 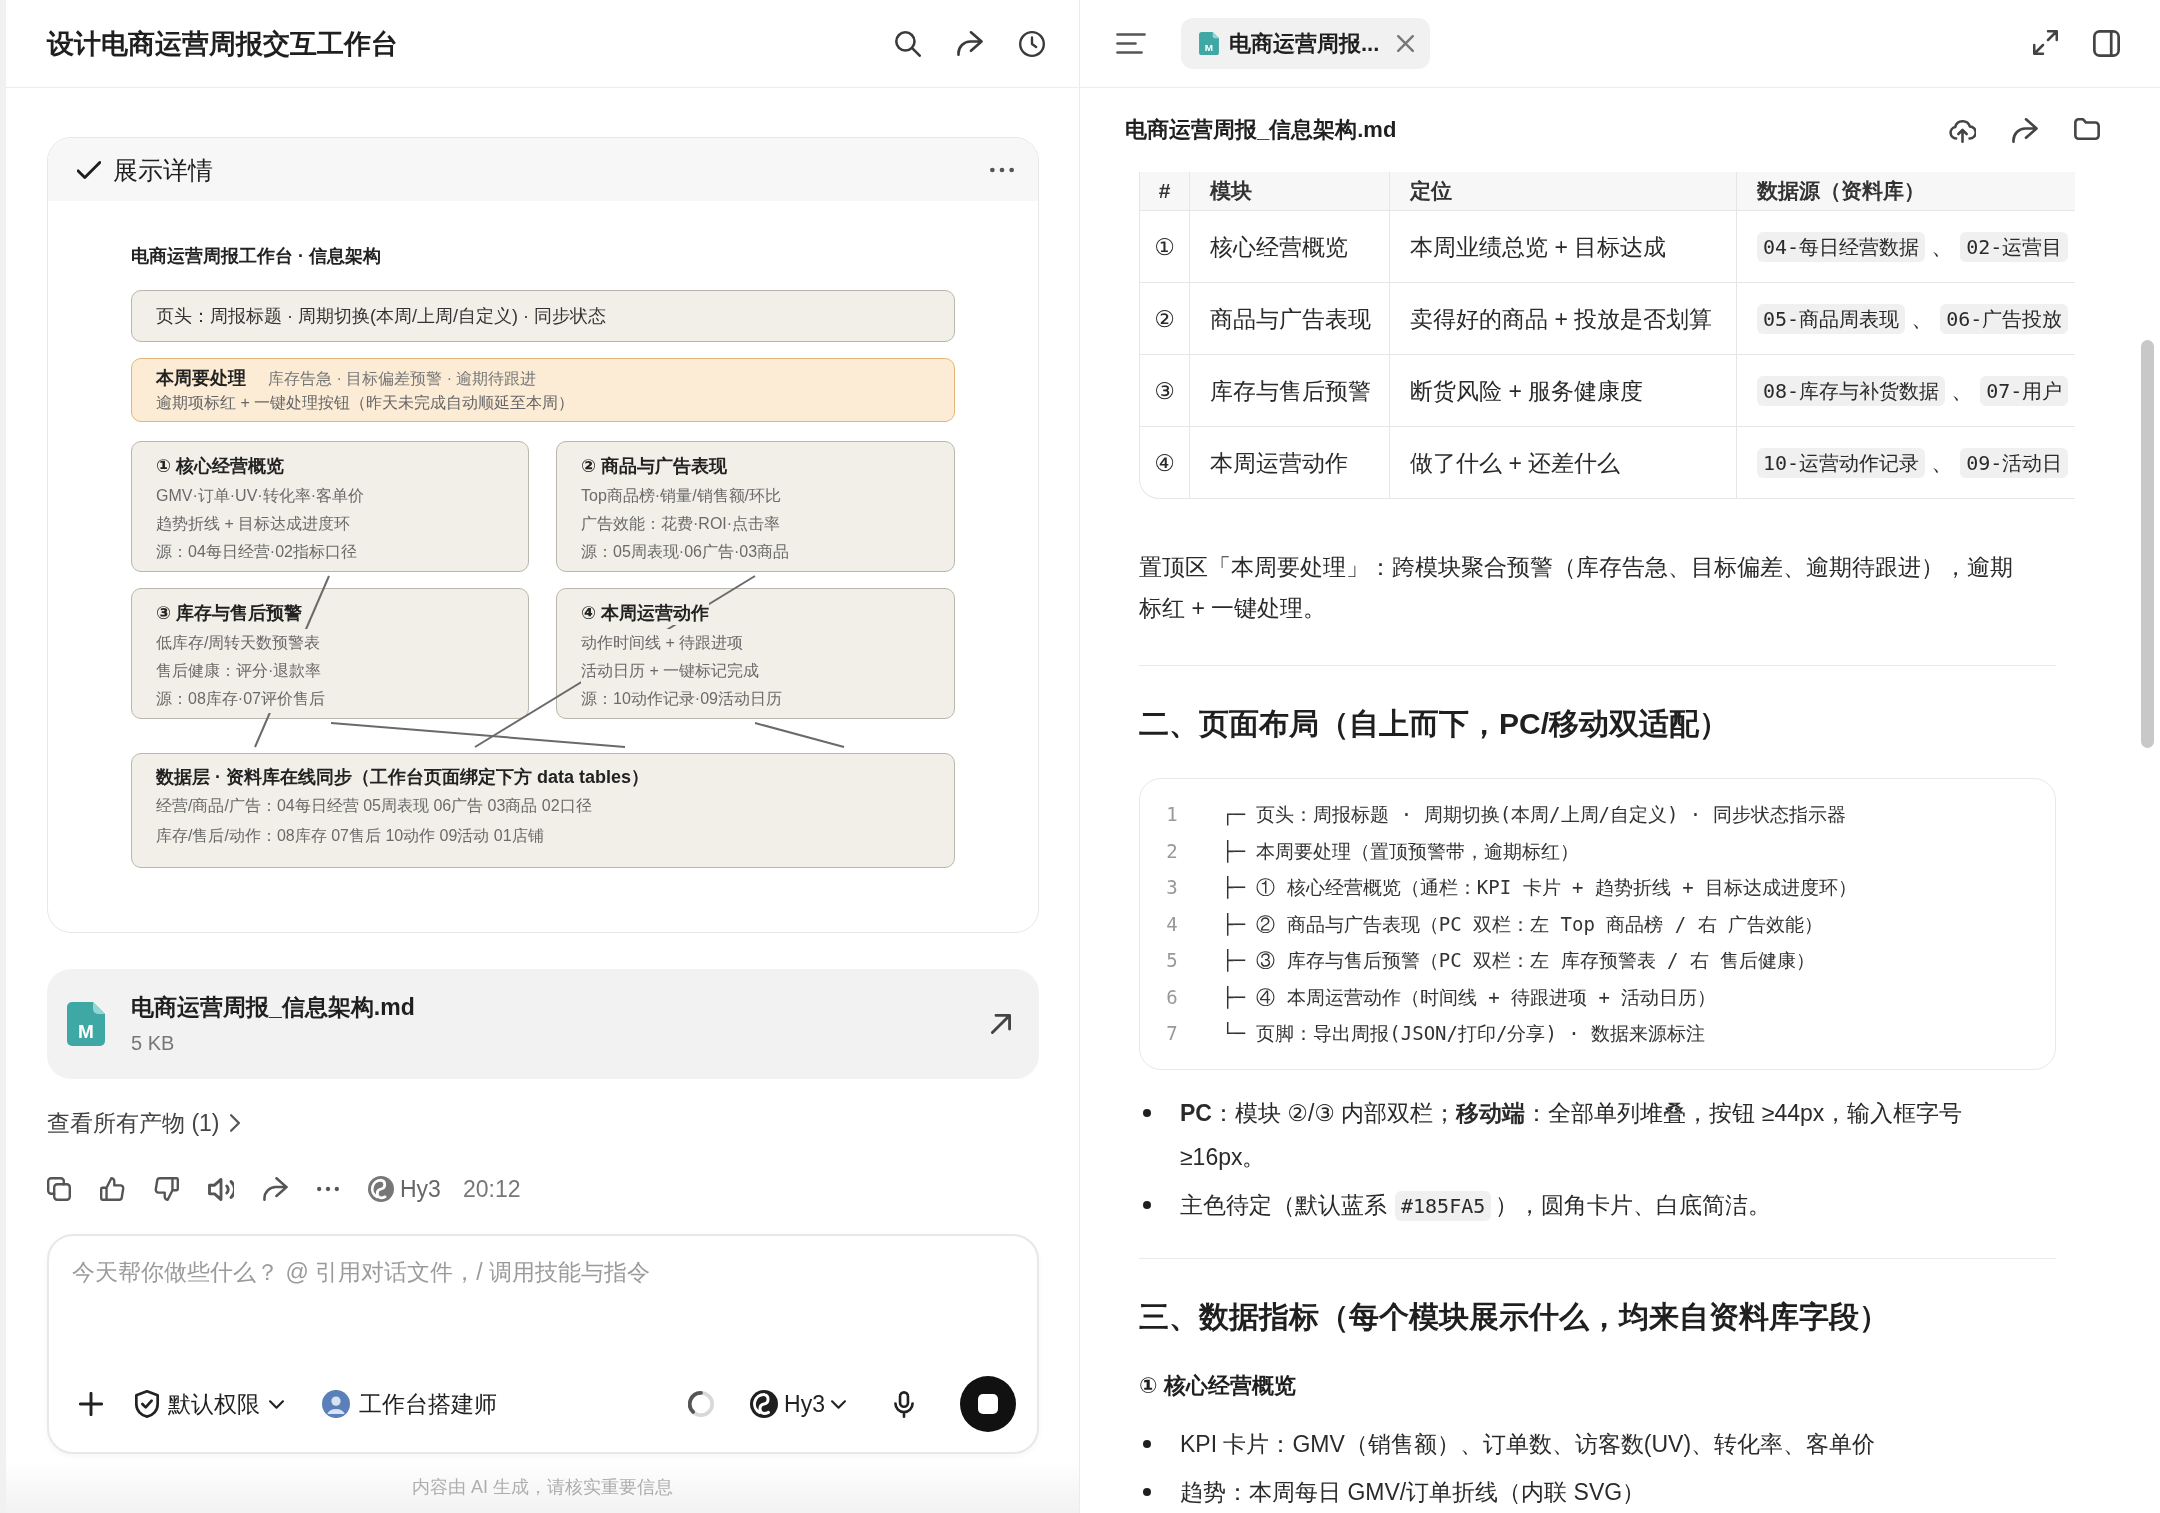 What do you see at coordinates (1572, 1135) in the screenshot?
I see `list-item: PC：模块 ②/③ 内部双栏；移动端：全部单列堆叠，按钮 ≥44px，输入框字号 ≥16px。` at bounding box center [1572, 1135].